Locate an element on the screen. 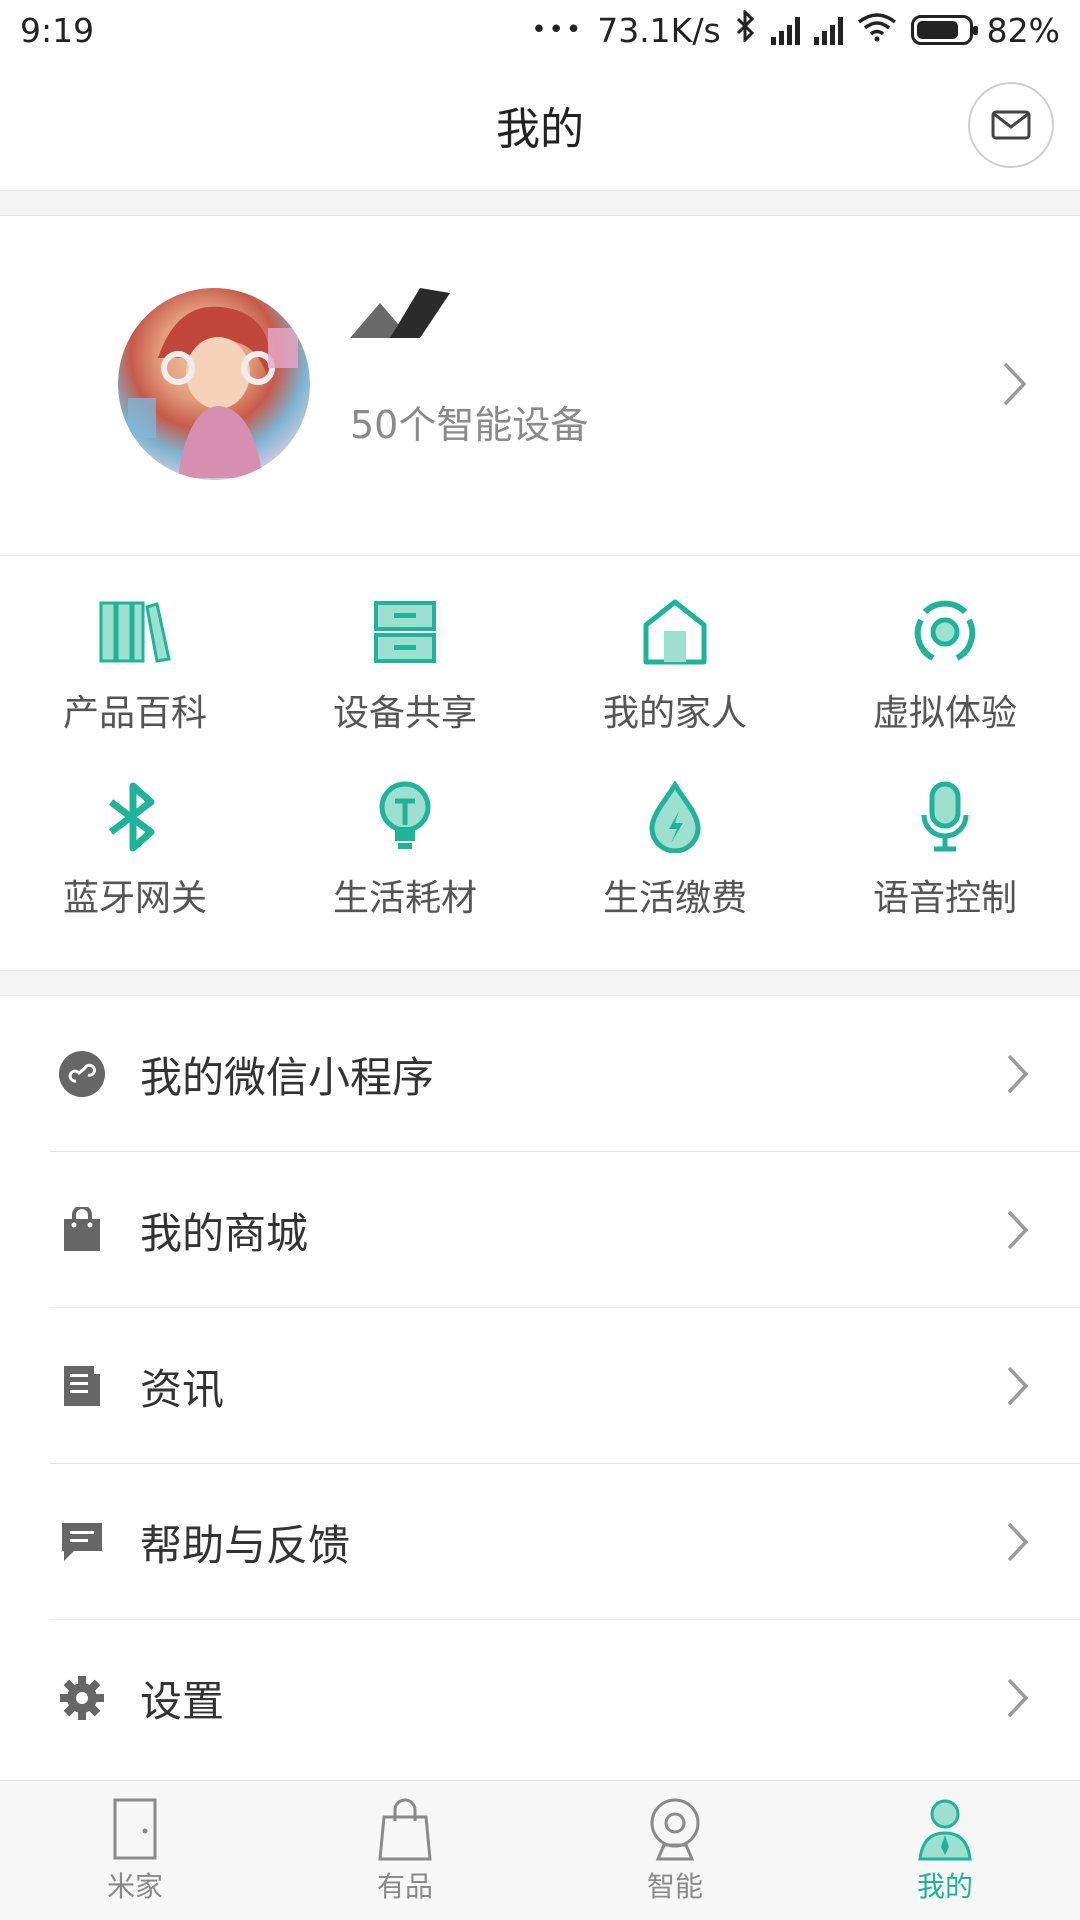  feedback-icon is located at coordinates (82, 1542).